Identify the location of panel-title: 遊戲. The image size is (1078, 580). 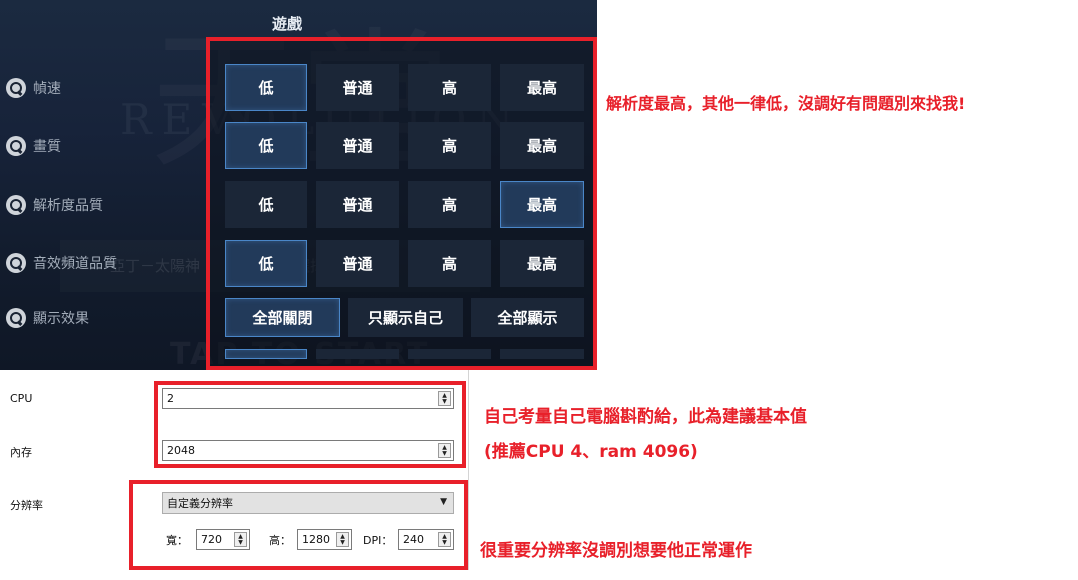
(287, 24).